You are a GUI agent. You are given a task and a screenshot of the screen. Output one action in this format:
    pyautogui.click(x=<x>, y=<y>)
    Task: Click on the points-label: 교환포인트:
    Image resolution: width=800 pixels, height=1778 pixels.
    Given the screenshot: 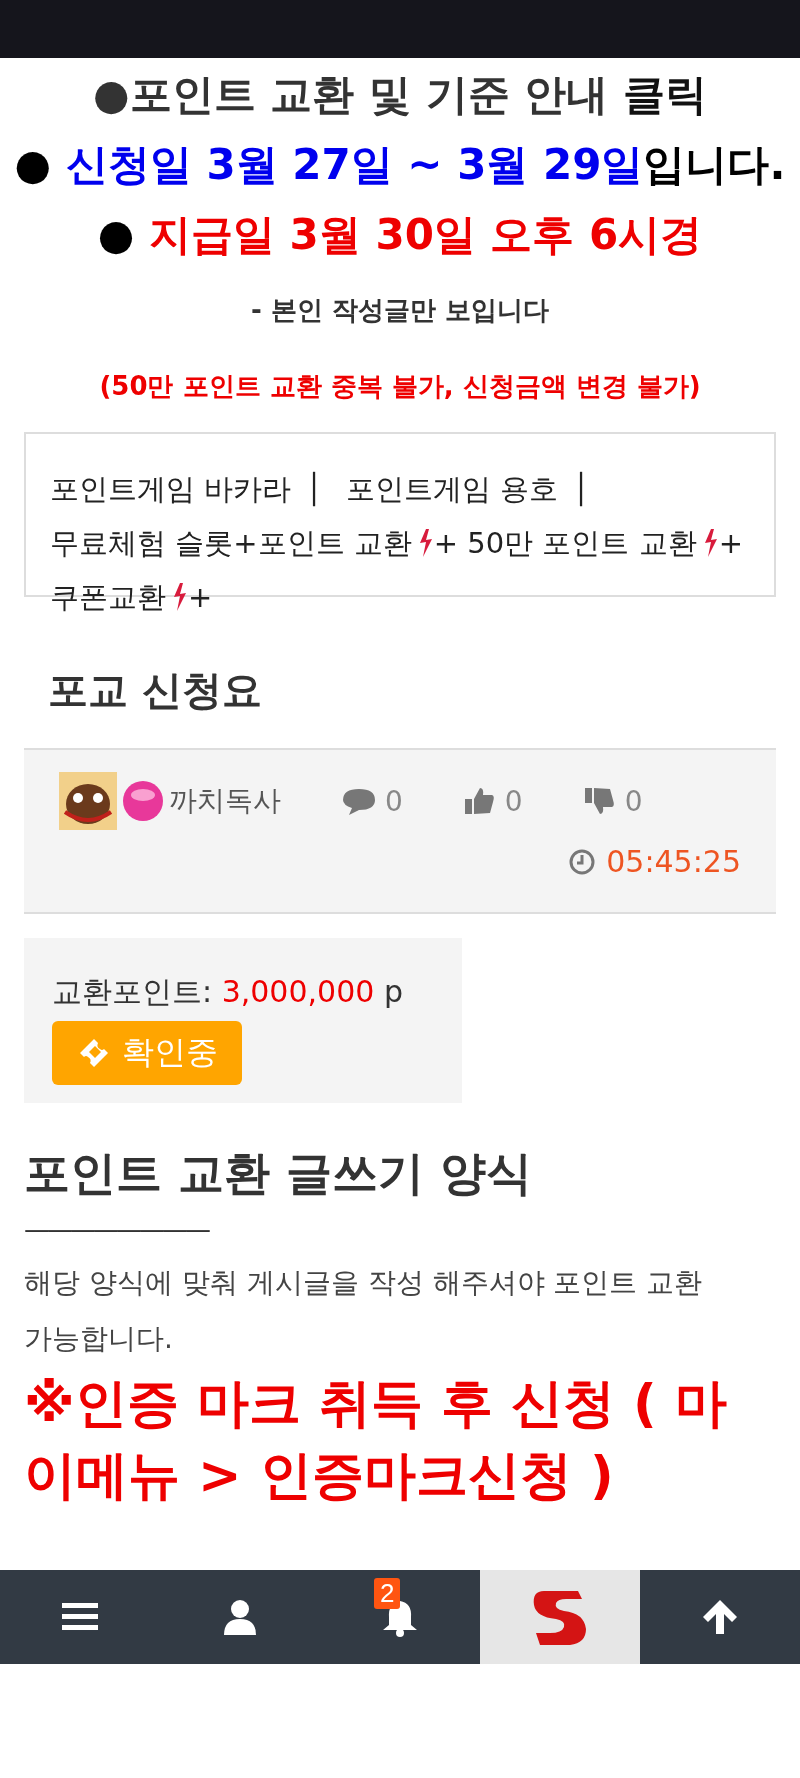 What is the action you would take?
    pyautogui.click(x=132, y=991)
    